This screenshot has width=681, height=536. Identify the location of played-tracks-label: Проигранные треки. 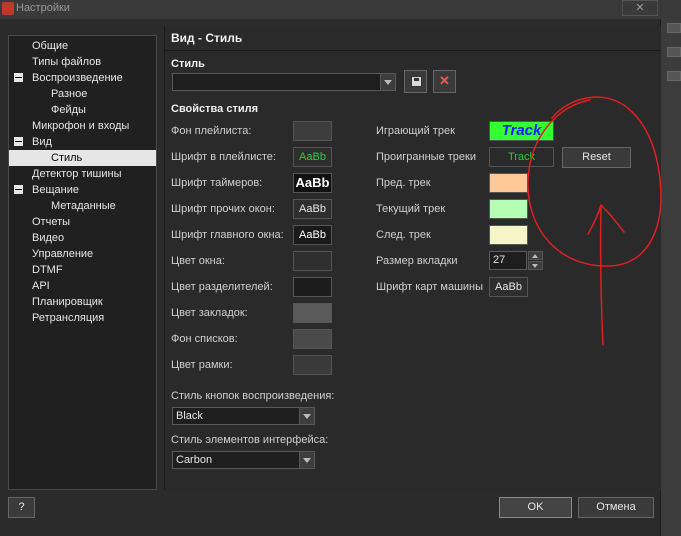
(426, 157).